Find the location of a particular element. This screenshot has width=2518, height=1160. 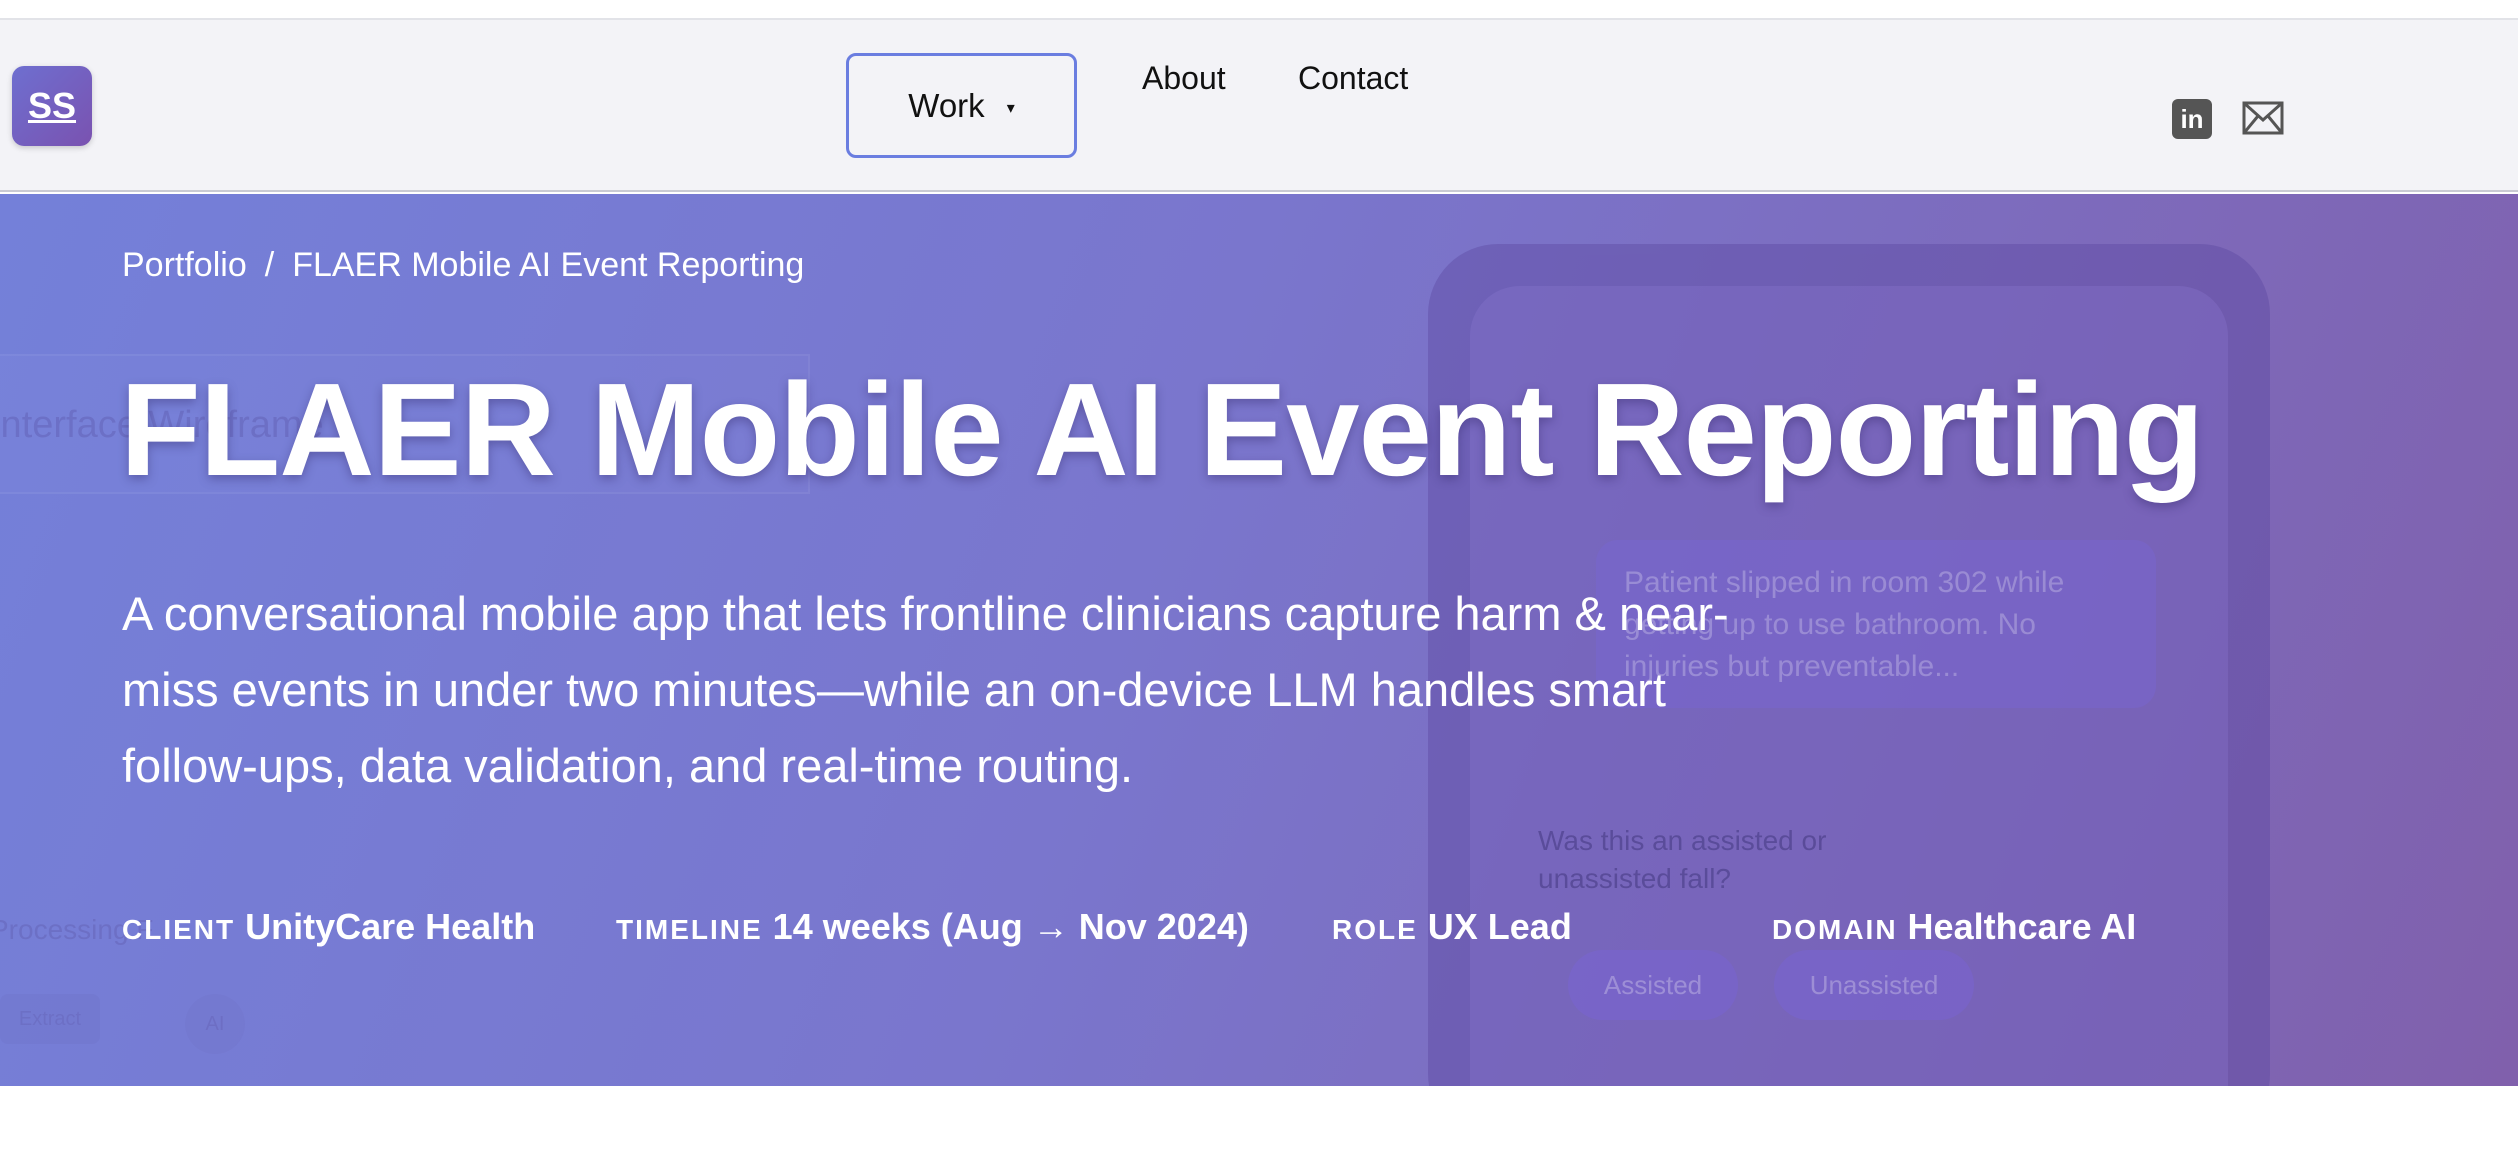

meta-role: ROLE UX Lead is located at coordinates (1452, 927).